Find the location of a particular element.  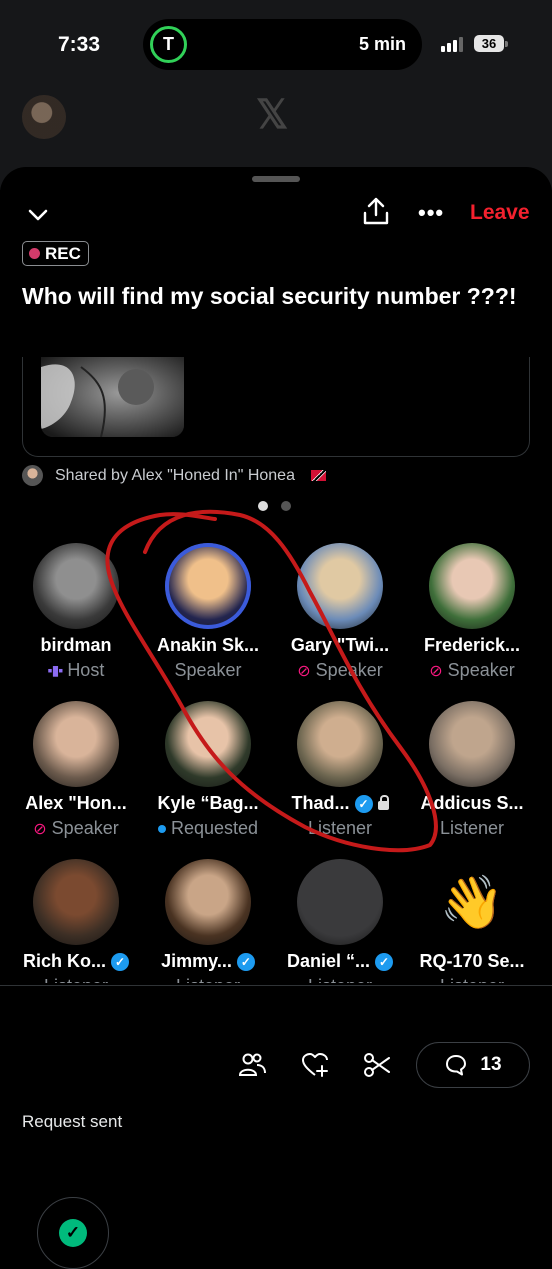

participant-tile: Alex "Hon... ⊘ Speaker is located at coordinates (76, 770).